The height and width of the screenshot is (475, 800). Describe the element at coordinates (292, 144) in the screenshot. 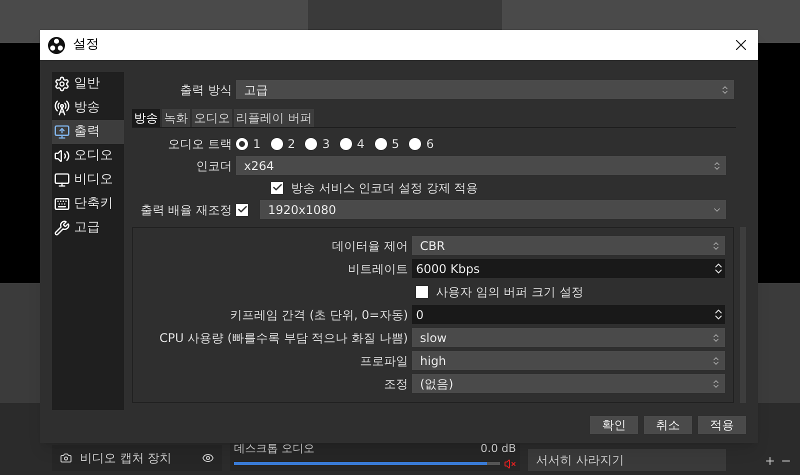

I see `radio-label: 2` at that location.